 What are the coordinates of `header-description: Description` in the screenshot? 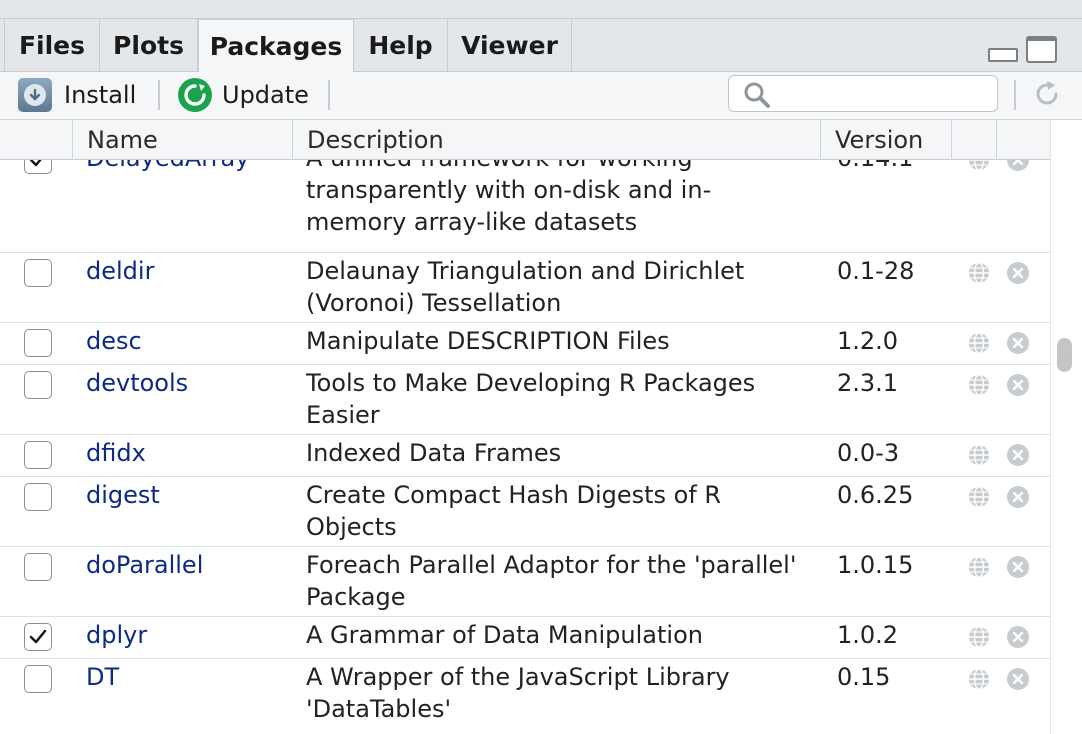 It's located at (556, 140).